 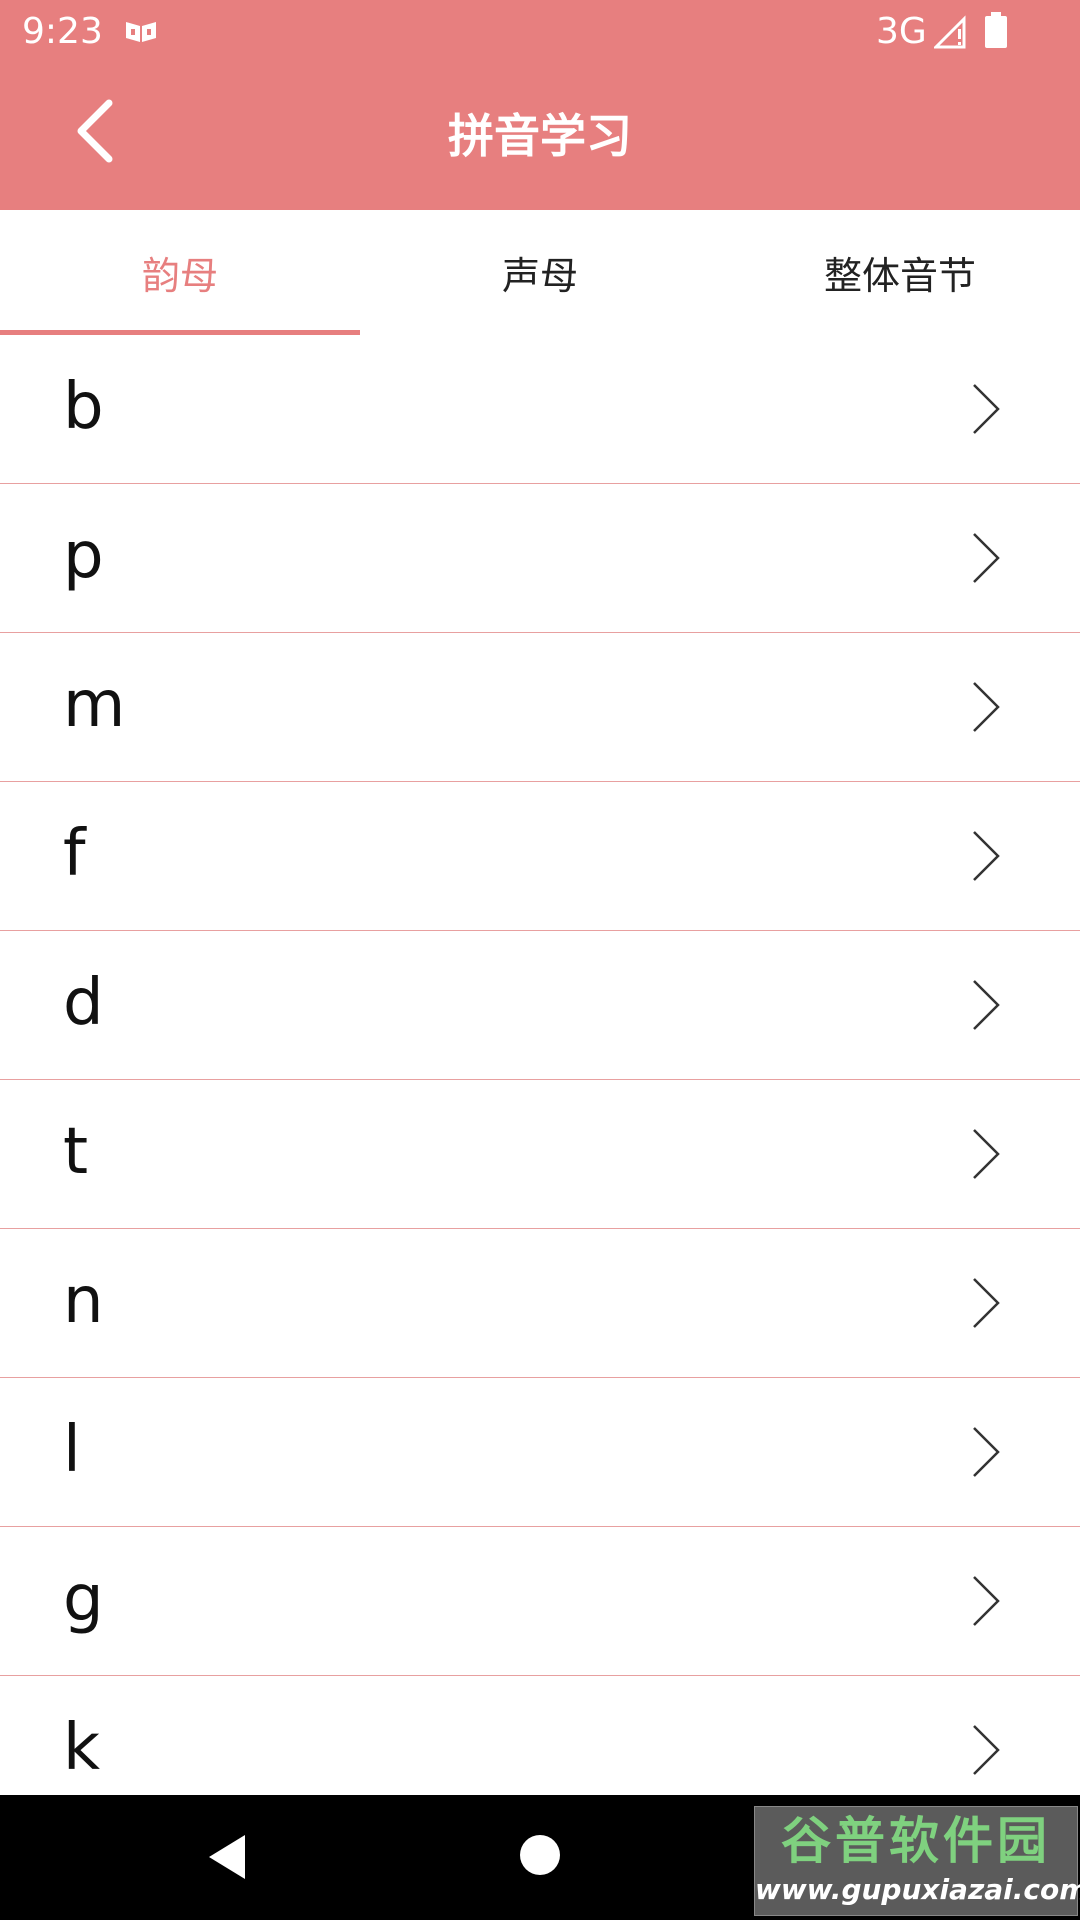 I want to click on nav-home-icon, so click(x=540, y=1855).